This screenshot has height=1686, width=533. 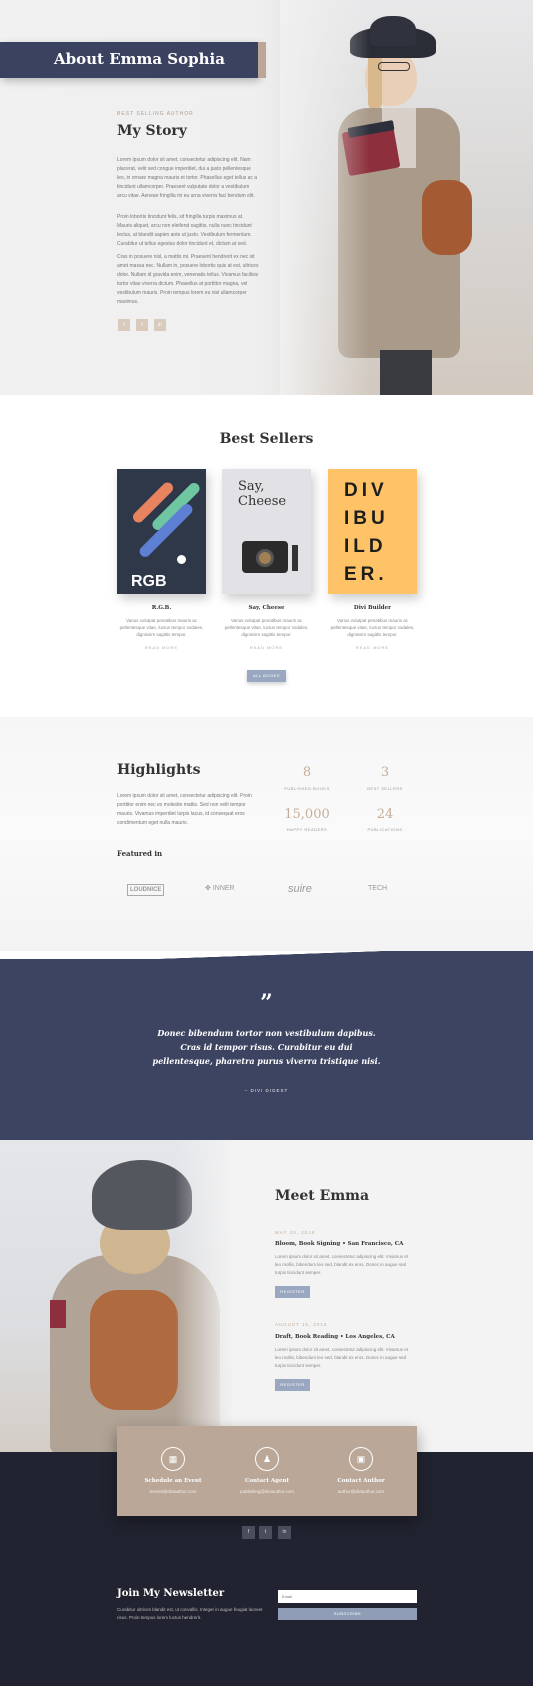 What do you see at coordinates (385, 772) in the screenshot?
I see `stat-best-sellers-value: 3` at bounding box center [385, 772].